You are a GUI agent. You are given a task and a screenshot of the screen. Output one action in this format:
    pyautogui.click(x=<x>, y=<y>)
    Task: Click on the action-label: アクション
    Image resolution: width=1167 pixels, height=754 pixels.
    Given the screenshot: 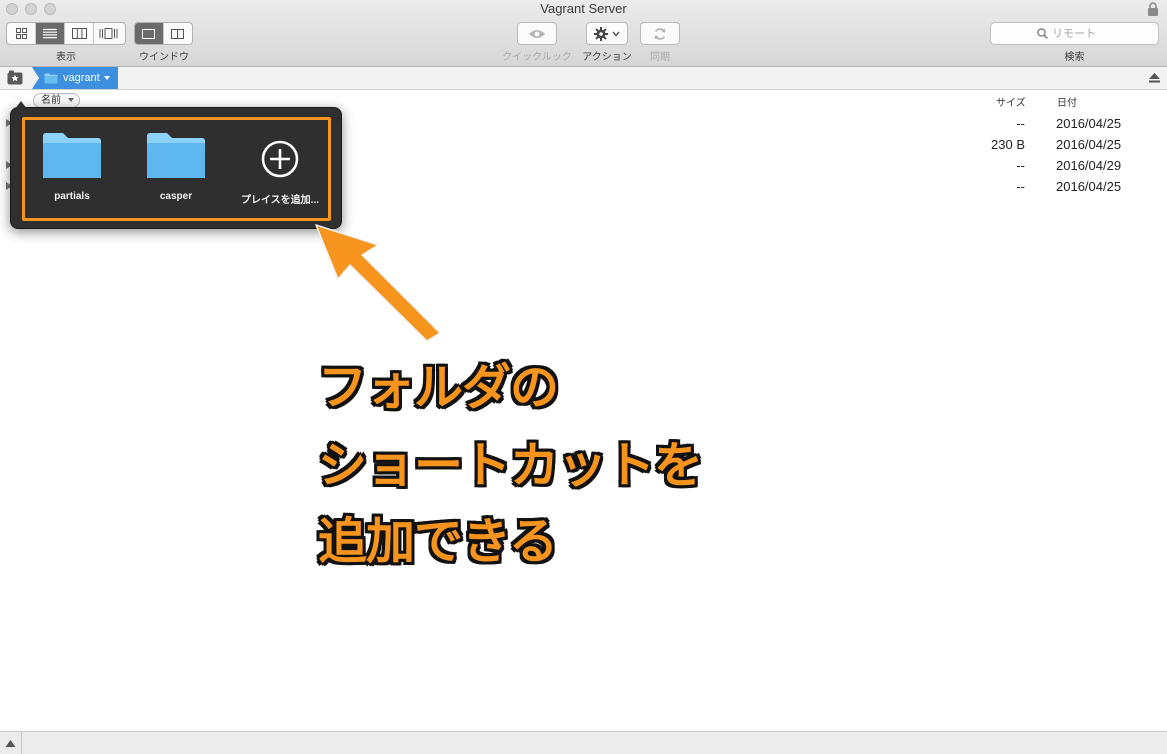 What is the action you would take?
    pyautogui.click(x=607, y=57)
    